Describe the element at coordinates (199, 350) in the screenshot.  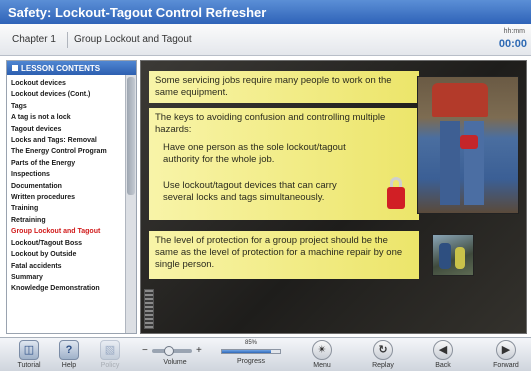
I see `volume-plus-icon: +` at that location.